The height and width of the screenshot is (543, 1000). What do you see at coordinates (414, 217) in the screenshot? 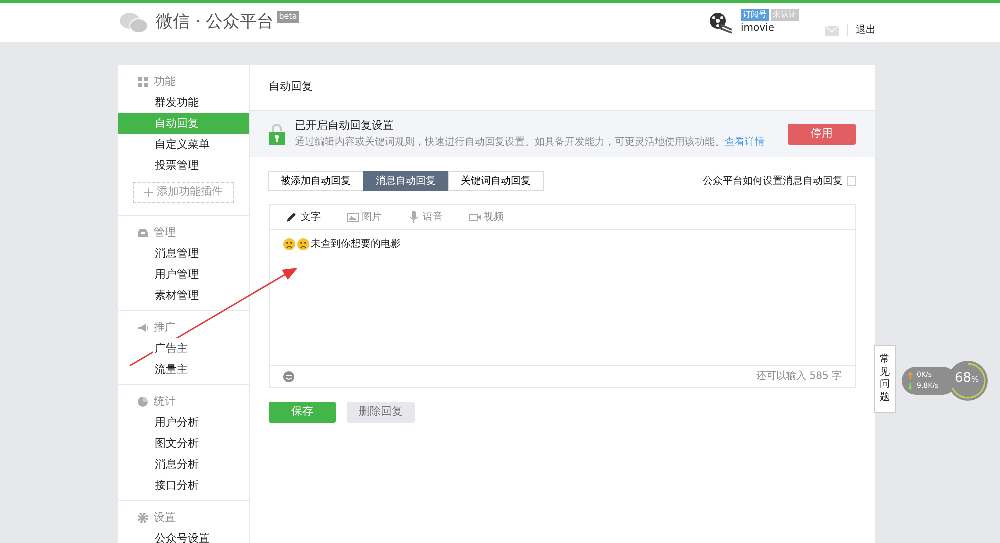
I see `microphone-icon` at bounding box center [414, 217].